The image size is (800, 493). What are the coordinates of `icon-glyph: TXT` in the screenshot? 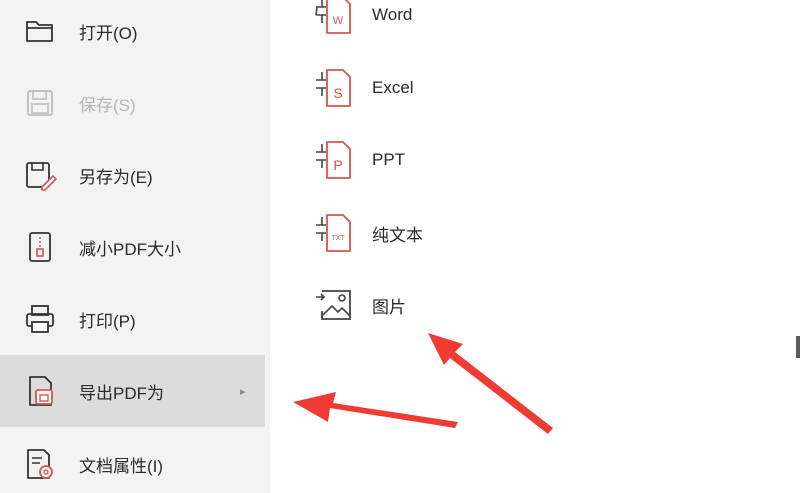 It's located at (338, 238).